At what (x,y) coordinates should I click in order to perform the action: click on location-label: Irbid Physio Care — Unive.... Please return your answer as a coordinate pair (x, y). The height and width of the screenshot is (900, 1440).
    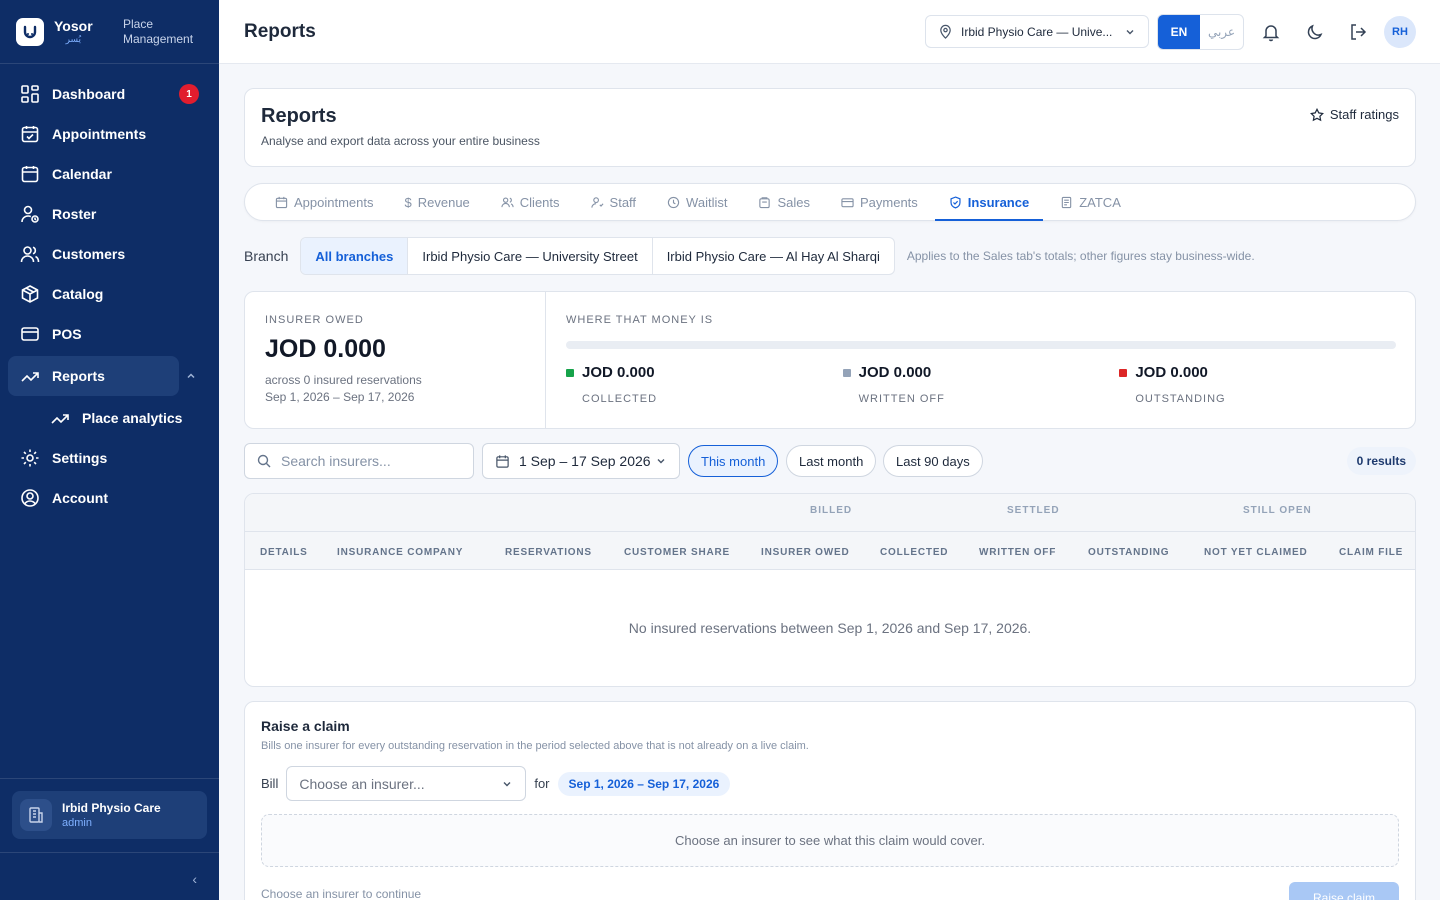
    Looking at the image, I should click on (1037, 31).